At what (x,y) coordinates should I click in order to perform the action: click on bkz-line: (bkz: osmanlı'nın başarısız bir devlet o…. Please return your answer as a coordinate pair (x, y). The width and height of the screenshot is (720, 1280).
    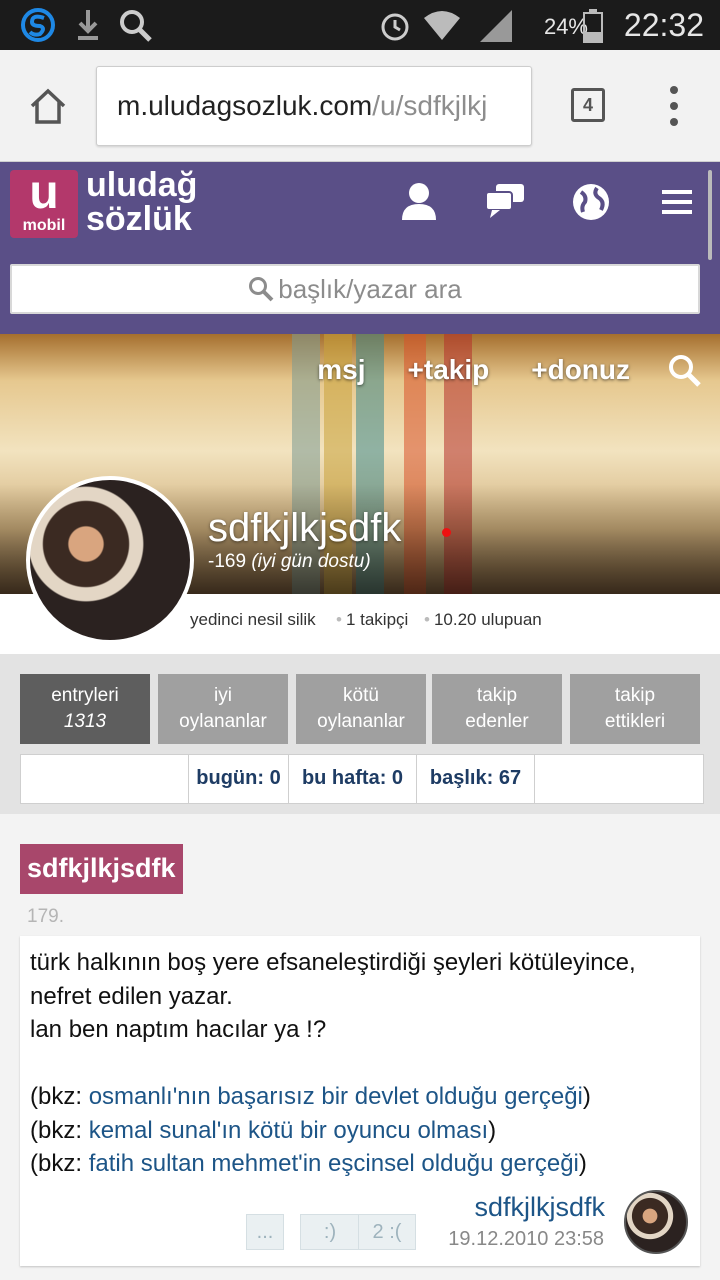
    Looking at the image, I should click on (310, 1096).